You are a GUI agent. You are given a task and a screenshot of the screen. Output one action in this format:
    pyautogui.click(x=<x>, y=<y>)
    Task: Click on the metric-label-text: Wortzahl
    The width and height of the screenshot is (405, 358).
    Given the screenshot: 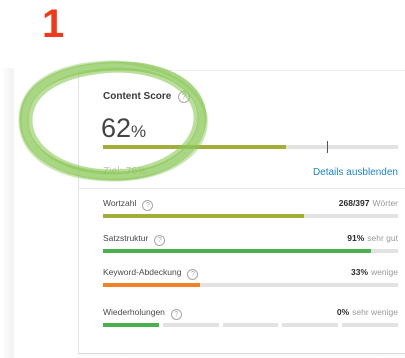 What is the action you would take?
    pyautogui.click(x=120, y=203)
    